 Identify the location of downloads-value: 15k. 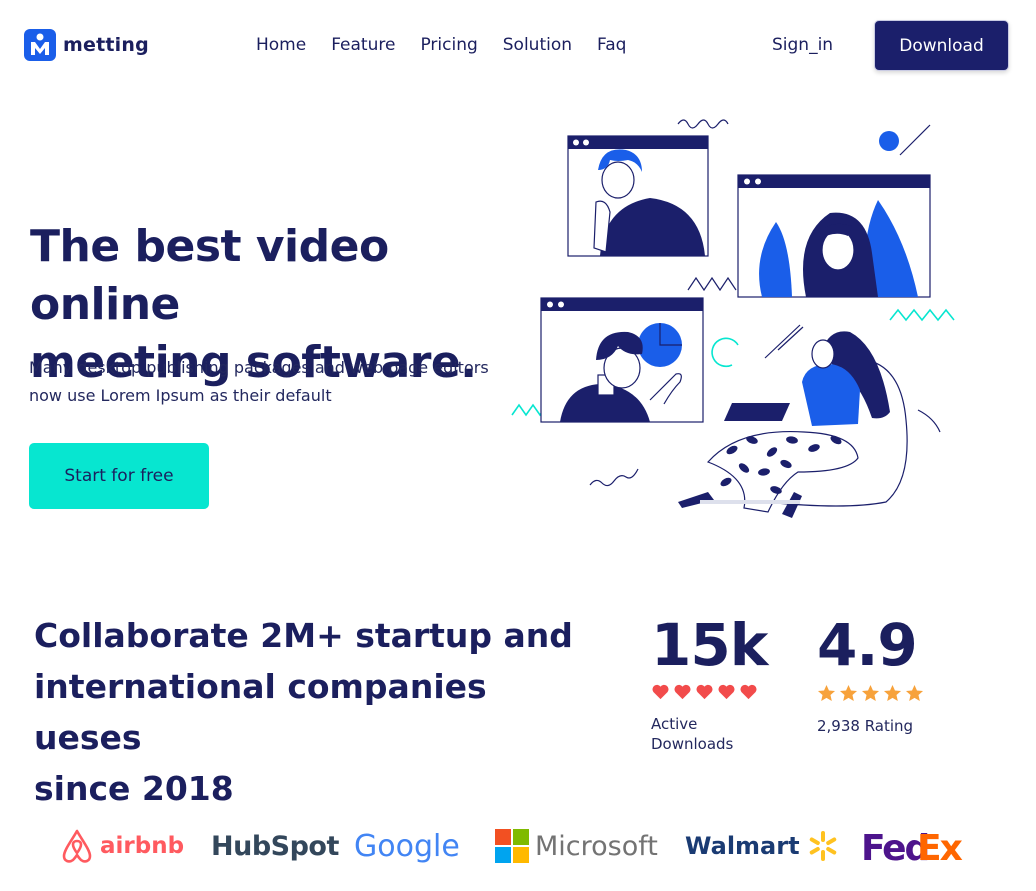
(709, 645).